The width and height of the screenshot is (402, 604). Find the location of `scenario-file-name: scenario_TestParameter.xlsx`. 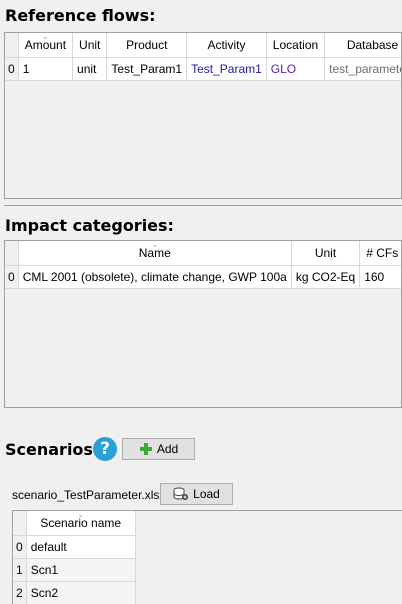

scenario-file-name: scenario_TestParameter.xlsx is located at coordinates (89, 495).